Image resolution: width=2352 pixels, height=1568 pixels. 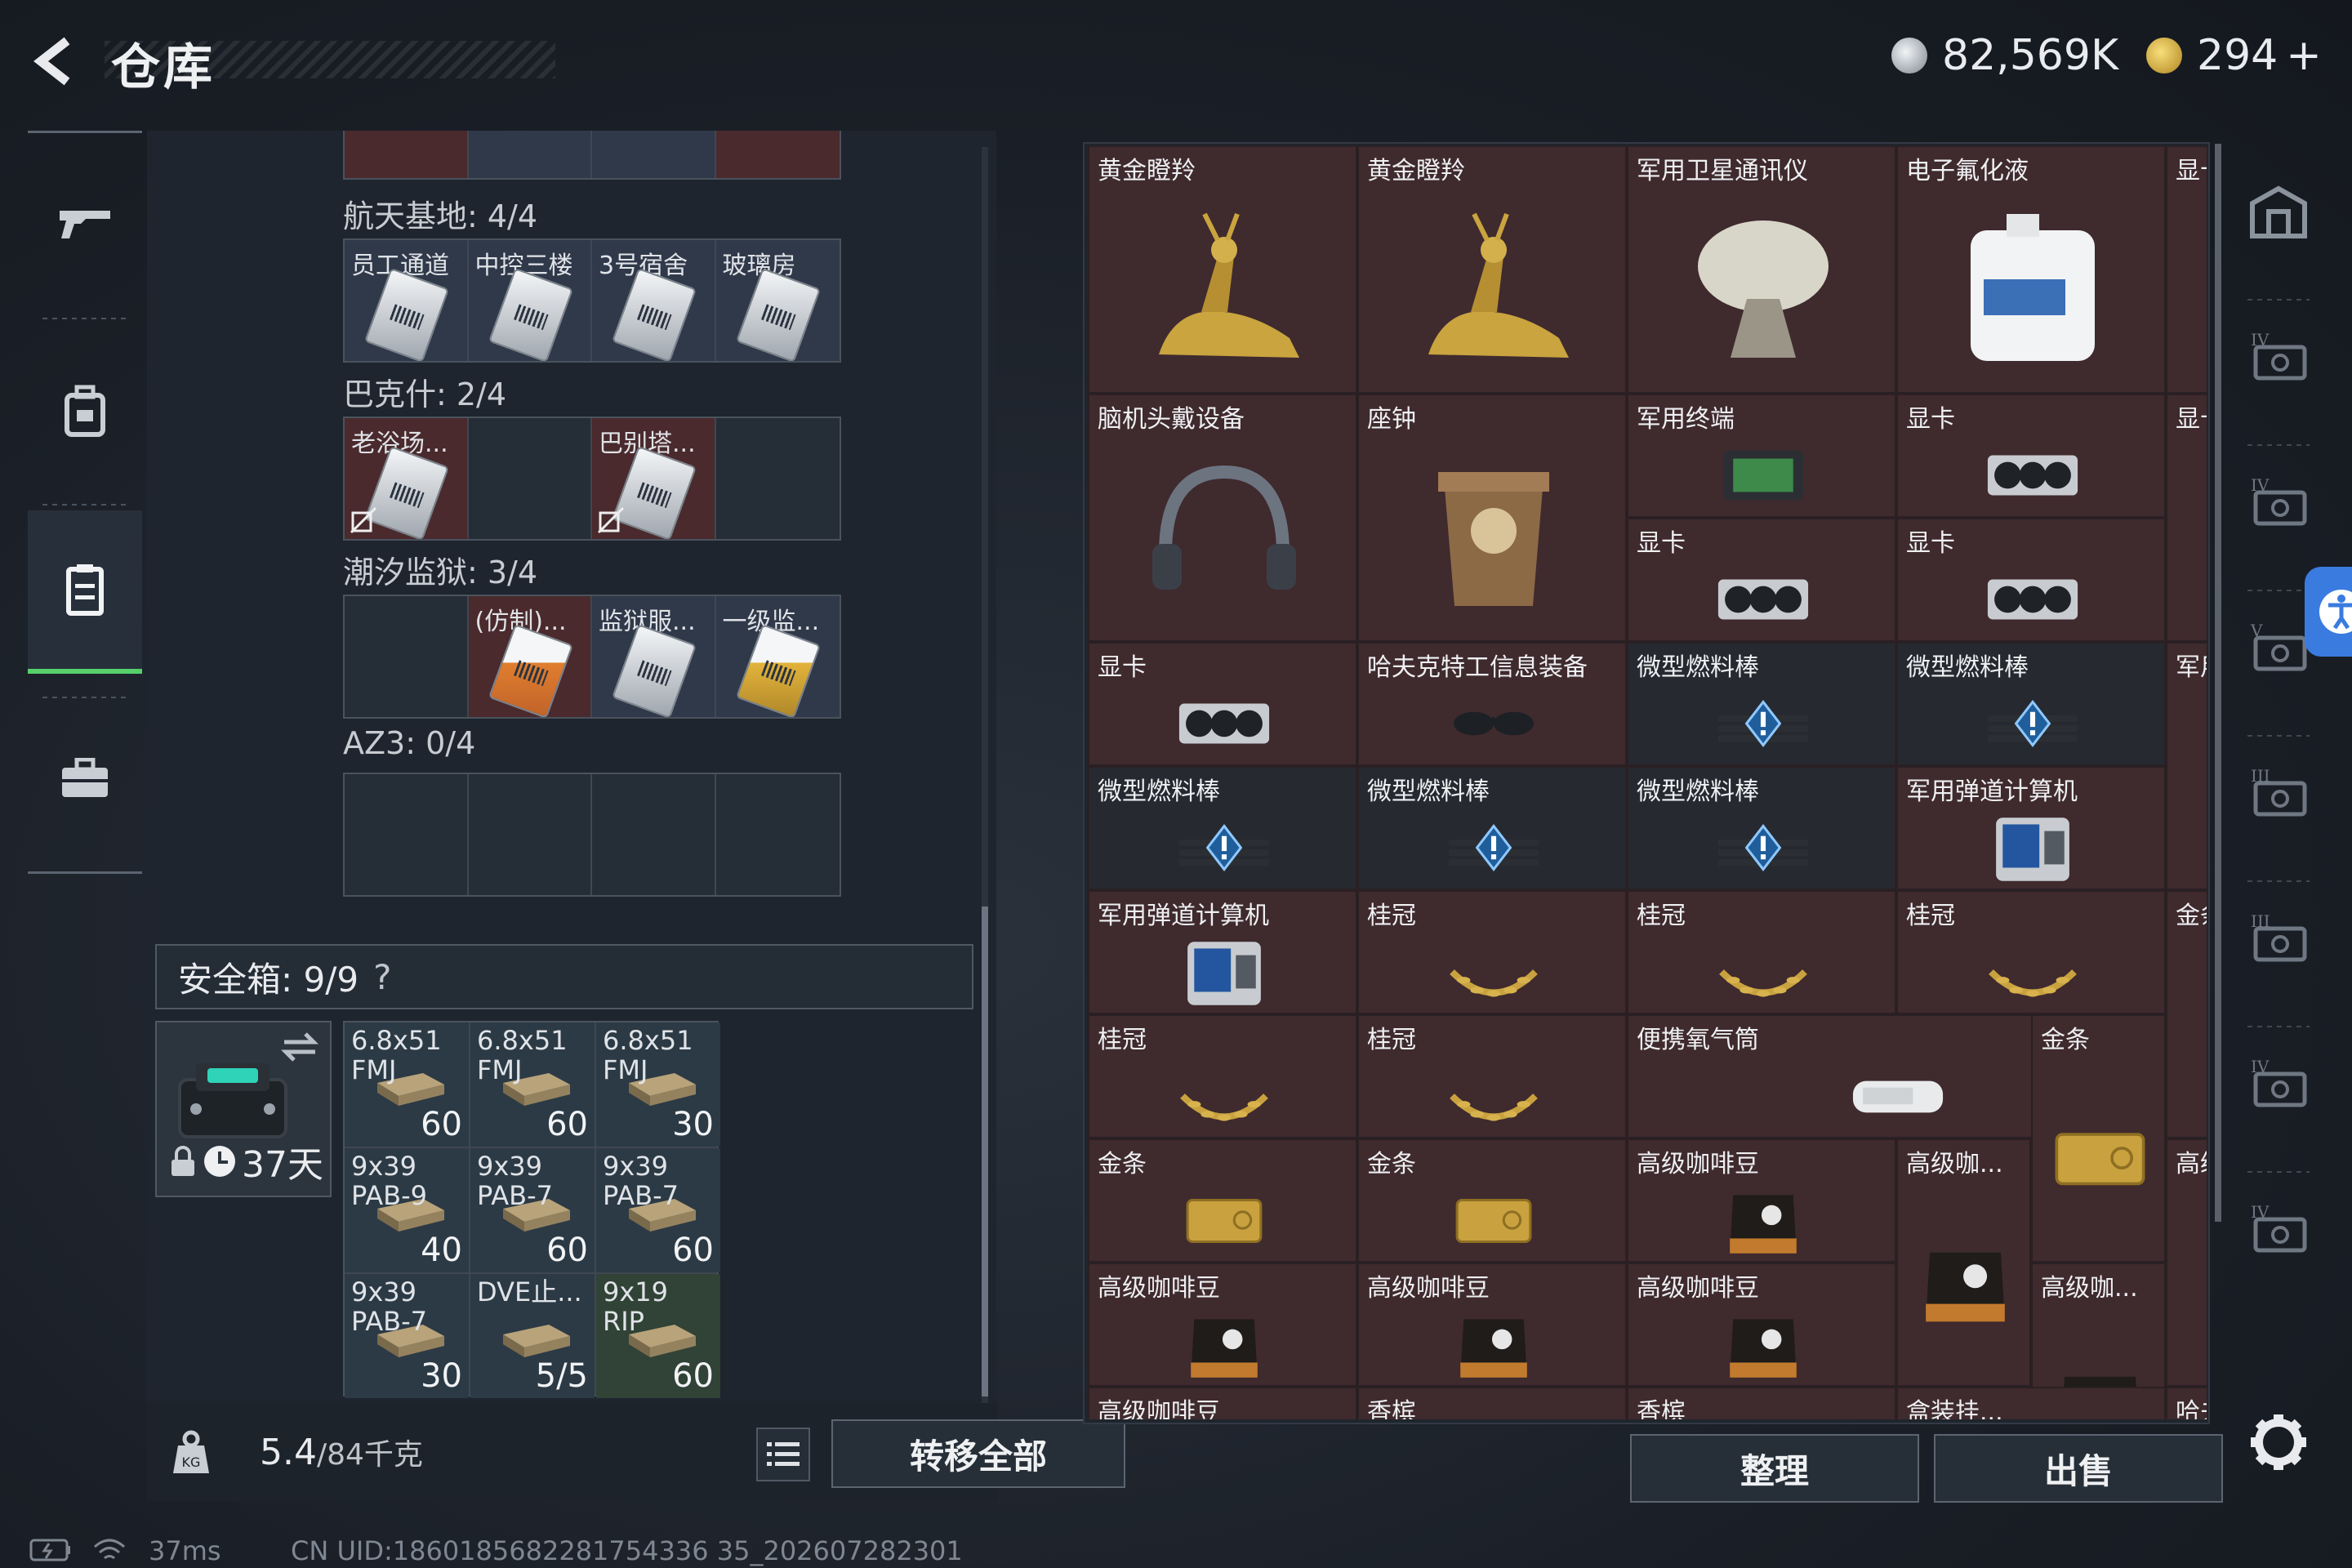 I want to click on ammo-slot: 9x39 PAB-9 40, so click(x=407, y=1210).